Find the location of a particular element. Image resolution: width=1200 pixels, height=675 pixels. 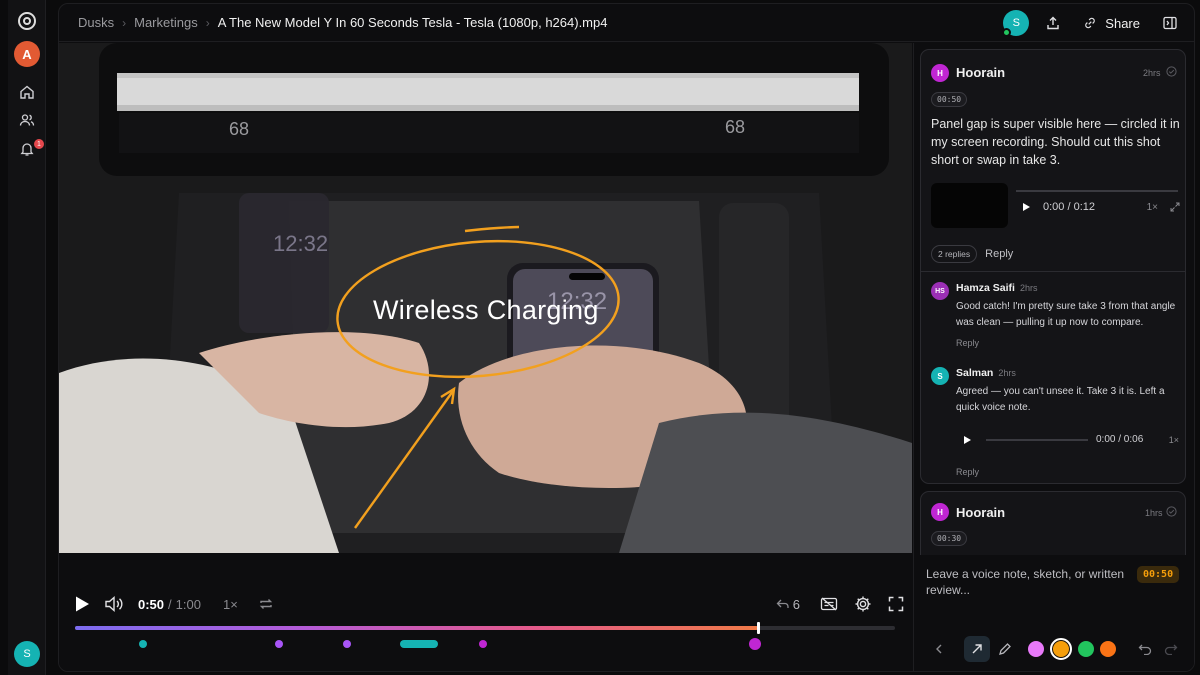

playback-speed: 1× is located at coordinates (230, 604).